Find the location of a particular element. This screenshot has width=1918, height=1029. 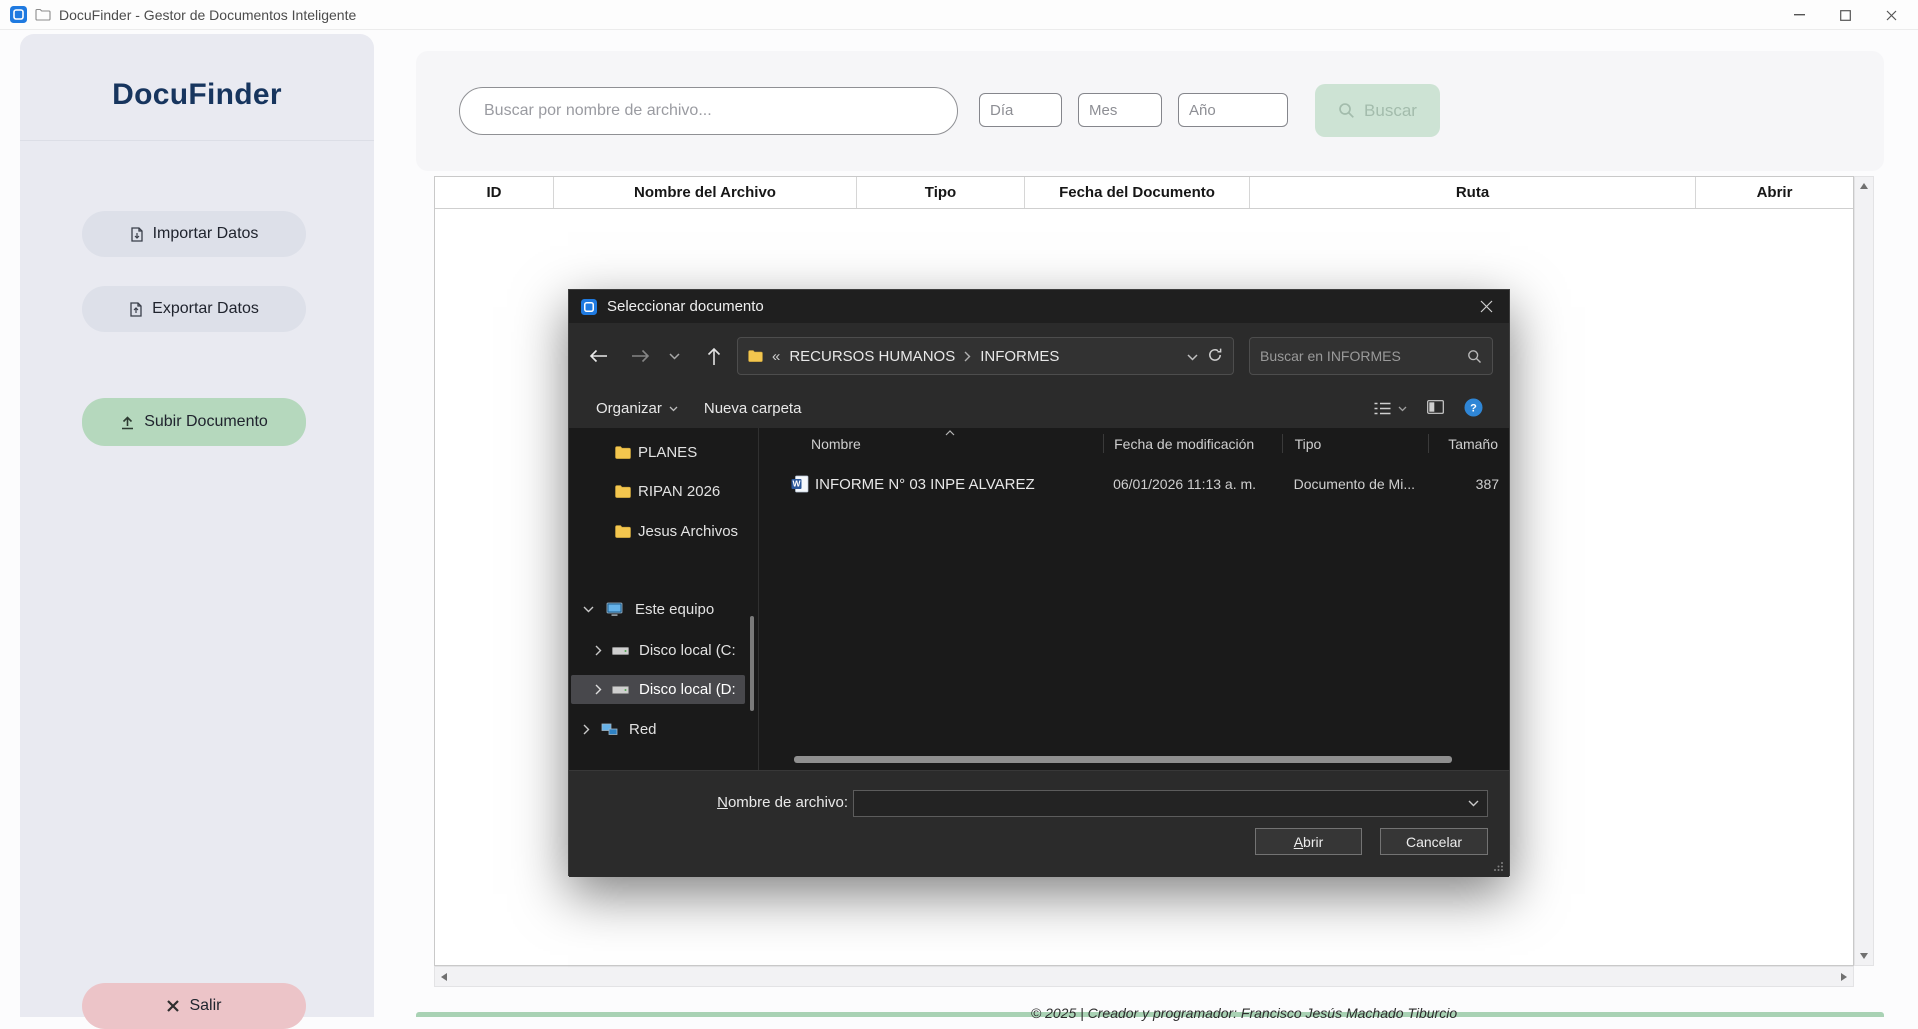

exit-button: Salir is located at coordinates (194, 1006).